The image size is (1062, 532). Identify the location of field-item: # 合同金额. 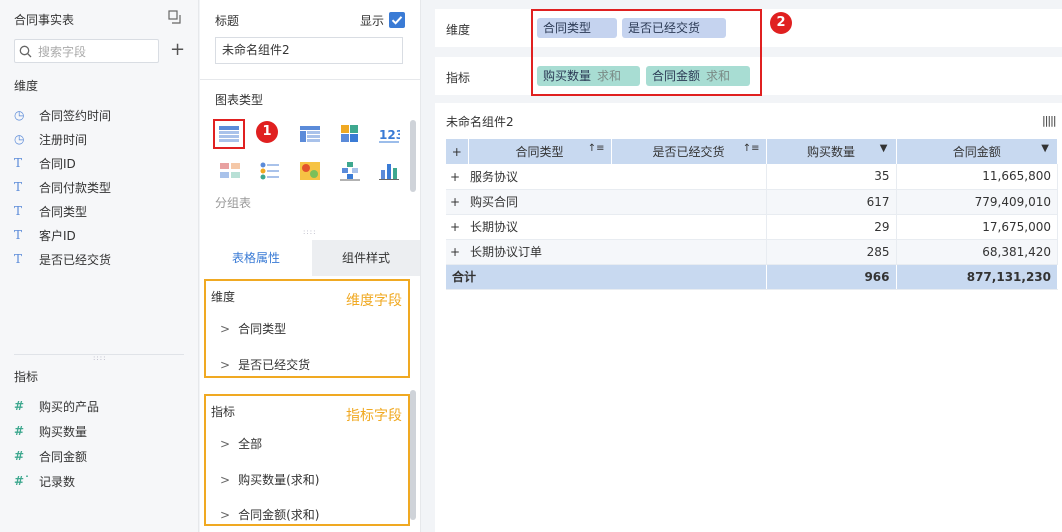
(50, 456).